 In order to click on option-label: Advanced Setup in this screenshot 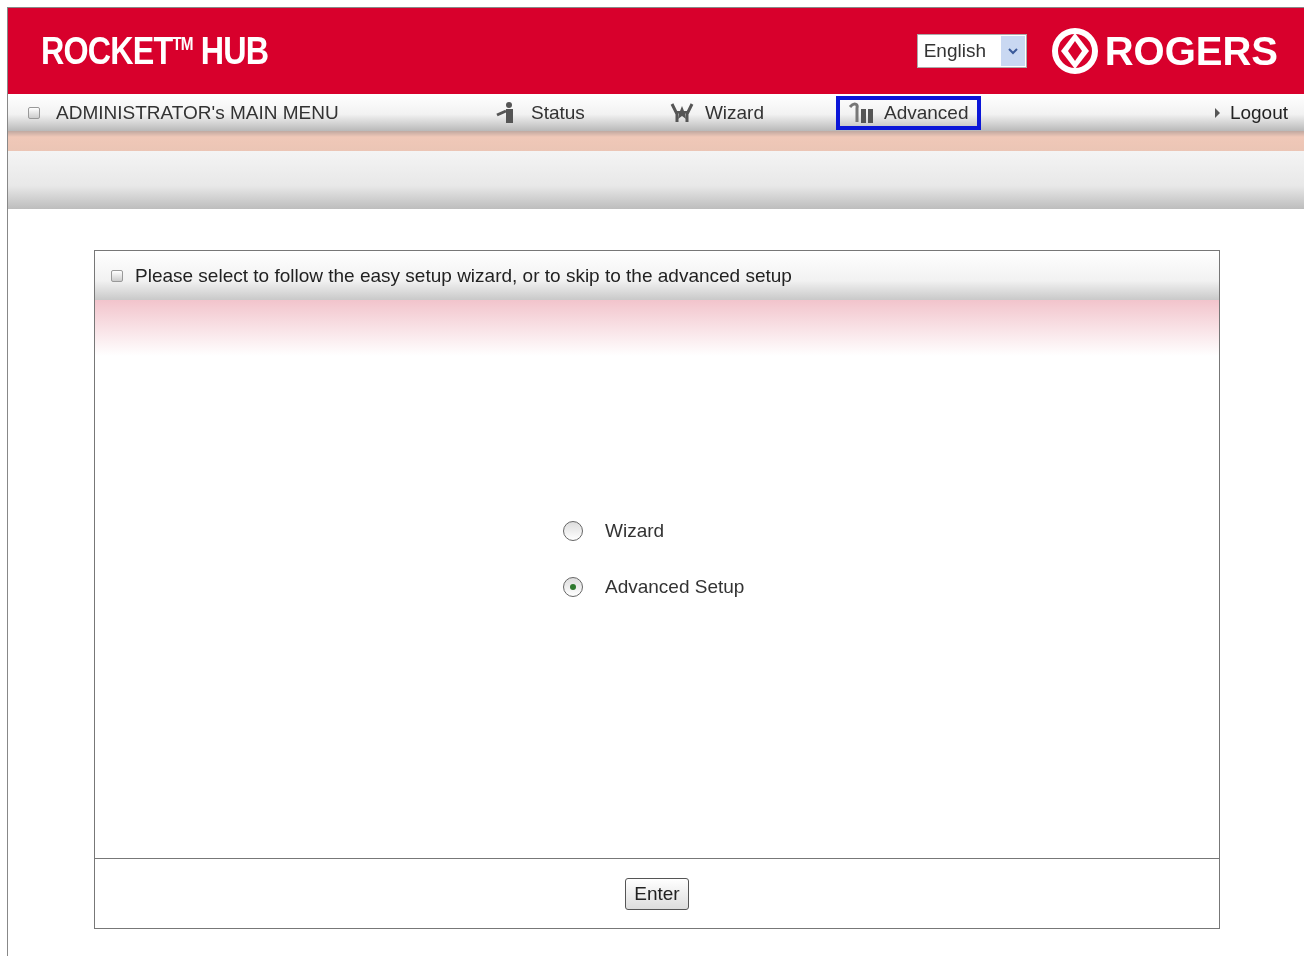, I will do `click(675, 587)`.